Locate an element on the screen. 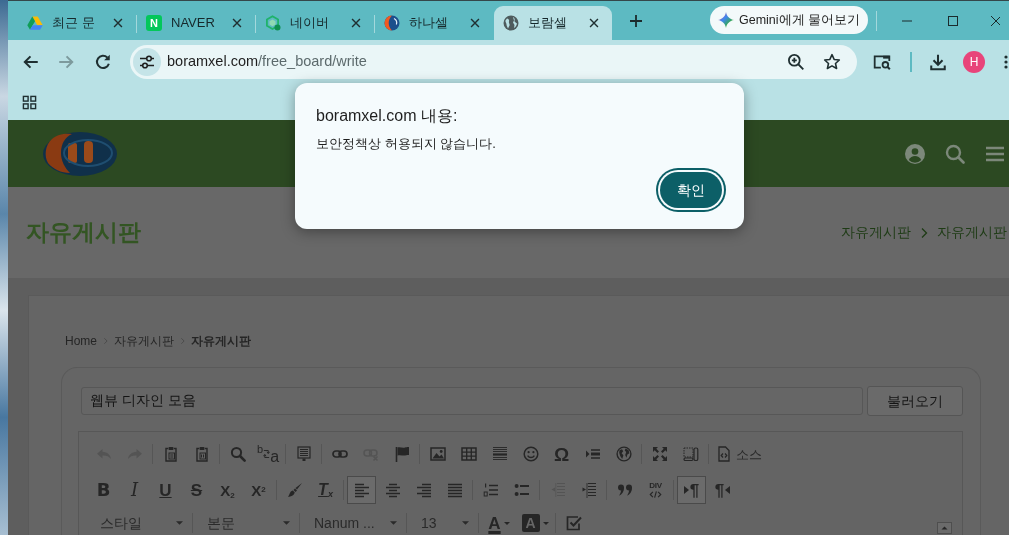  expand-arrows-icon is located at coordinates (659, 454).